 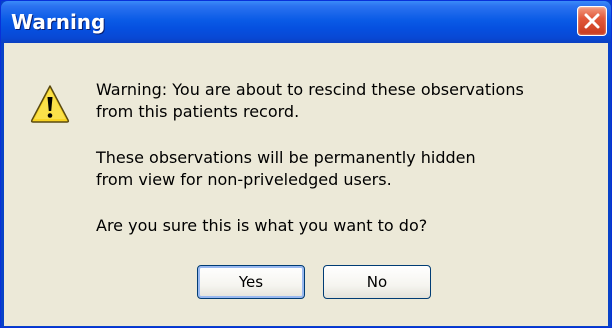 What do you see at coordinates (251, 282) in the screenshot?
I see `yes-button: Yes` at bounding box center [251, 282].